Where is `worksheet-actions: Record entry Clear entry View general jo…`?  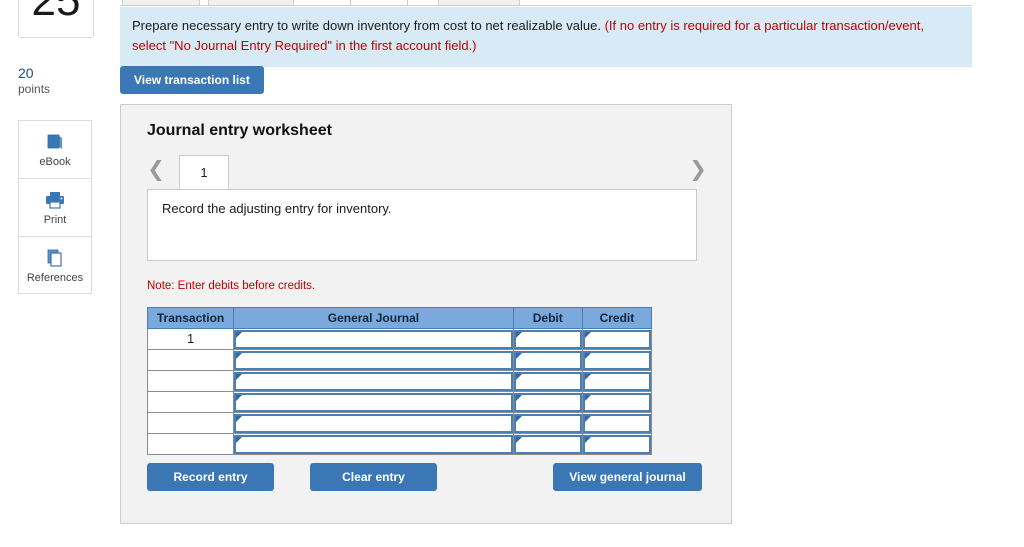
worksheet-actions: Record entry Clear entry View general jo… is located at coordinates (427, 477).